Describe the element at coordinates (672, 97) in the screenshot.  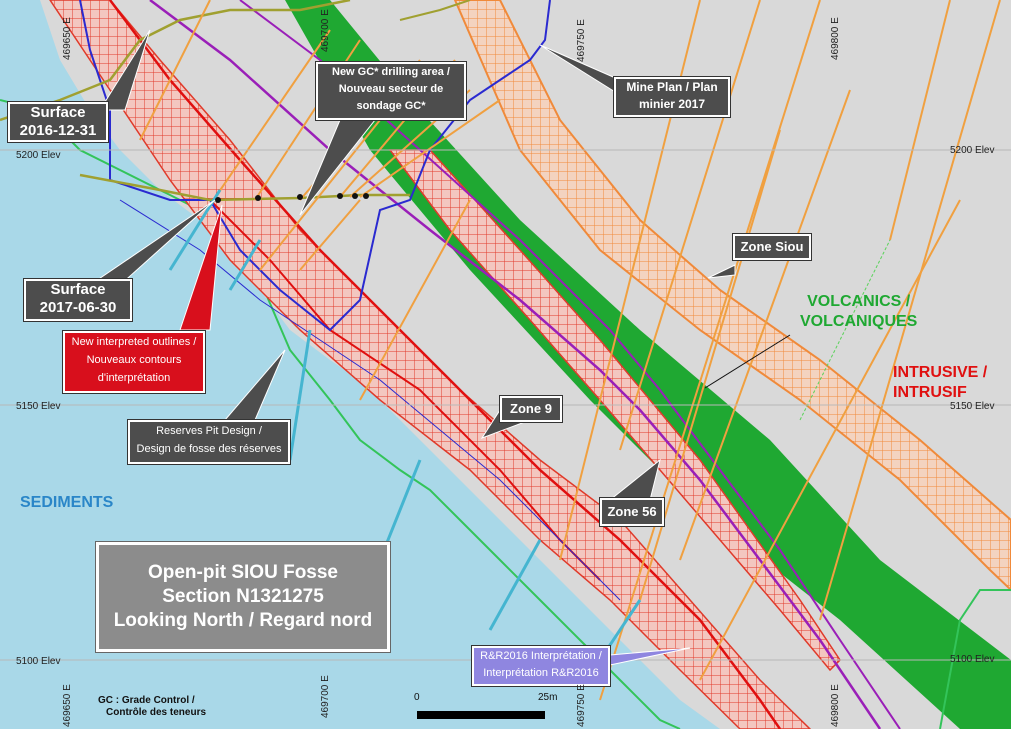
I see `callout-mine-plan: Mine Plan / Plan minier 2017` at that location.